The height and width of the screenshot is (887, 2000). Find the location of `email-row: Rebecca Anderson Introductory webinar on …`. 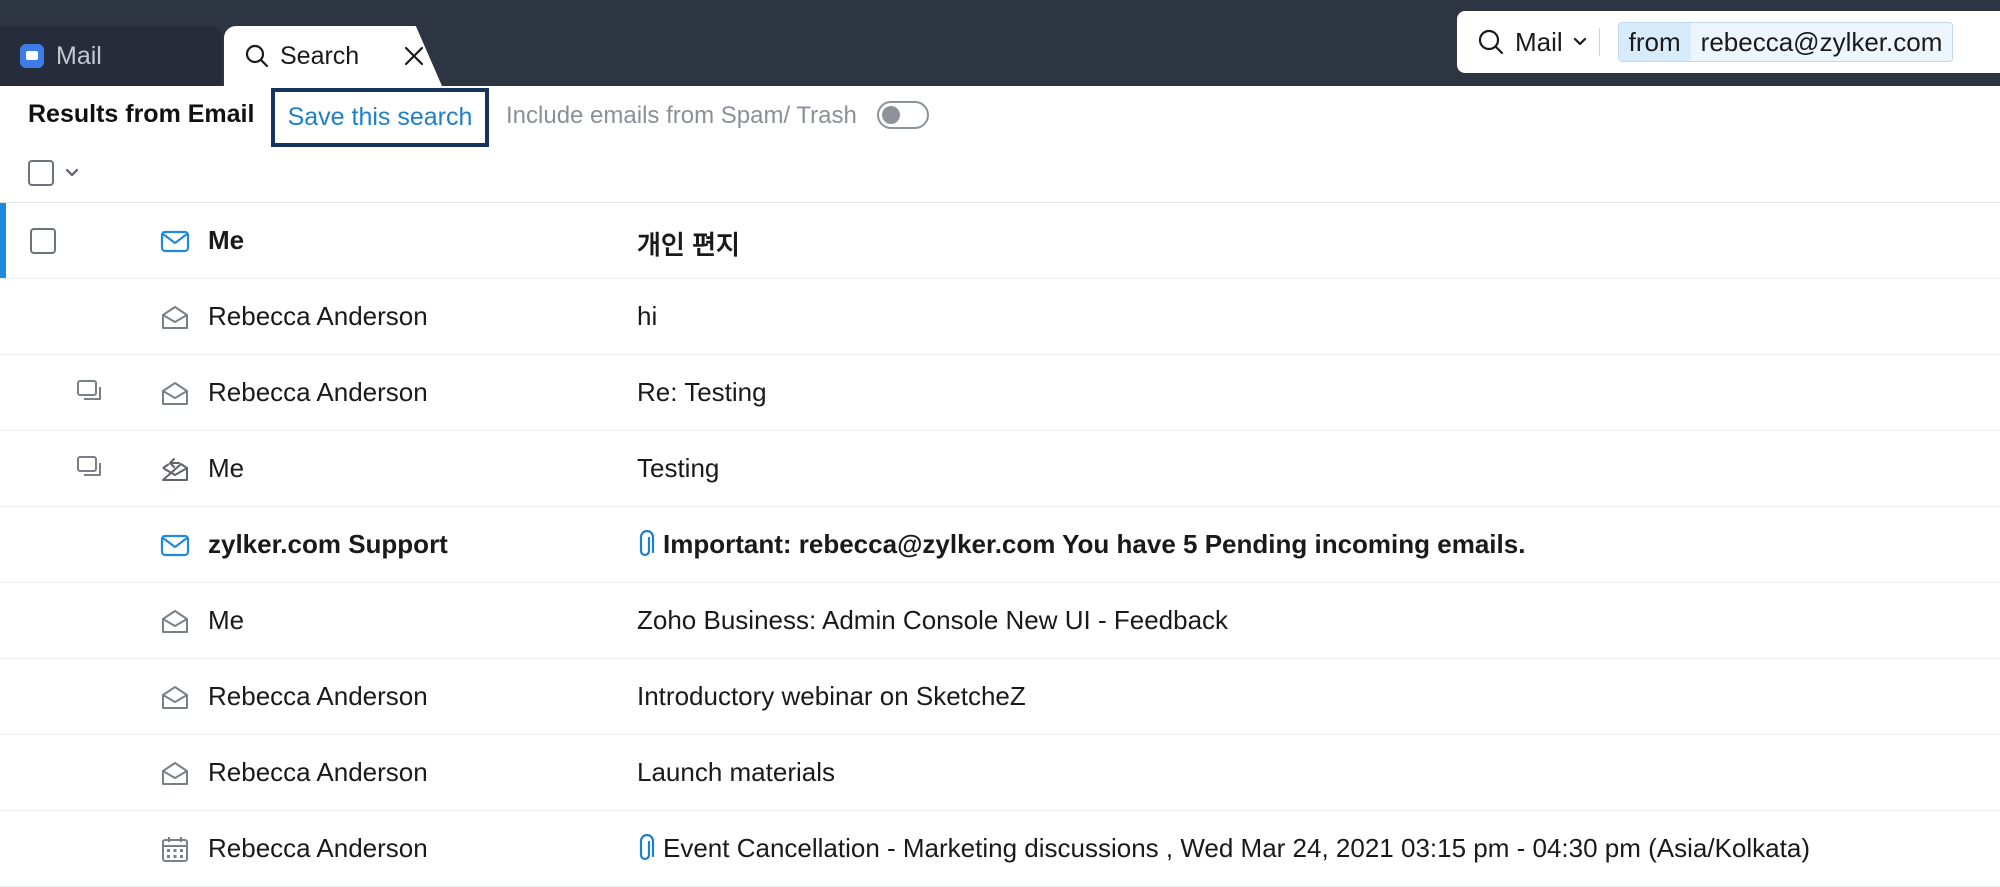

email-row: Rebecca Anderson Introductory webinar on … is located at coordinates (1000, 697).